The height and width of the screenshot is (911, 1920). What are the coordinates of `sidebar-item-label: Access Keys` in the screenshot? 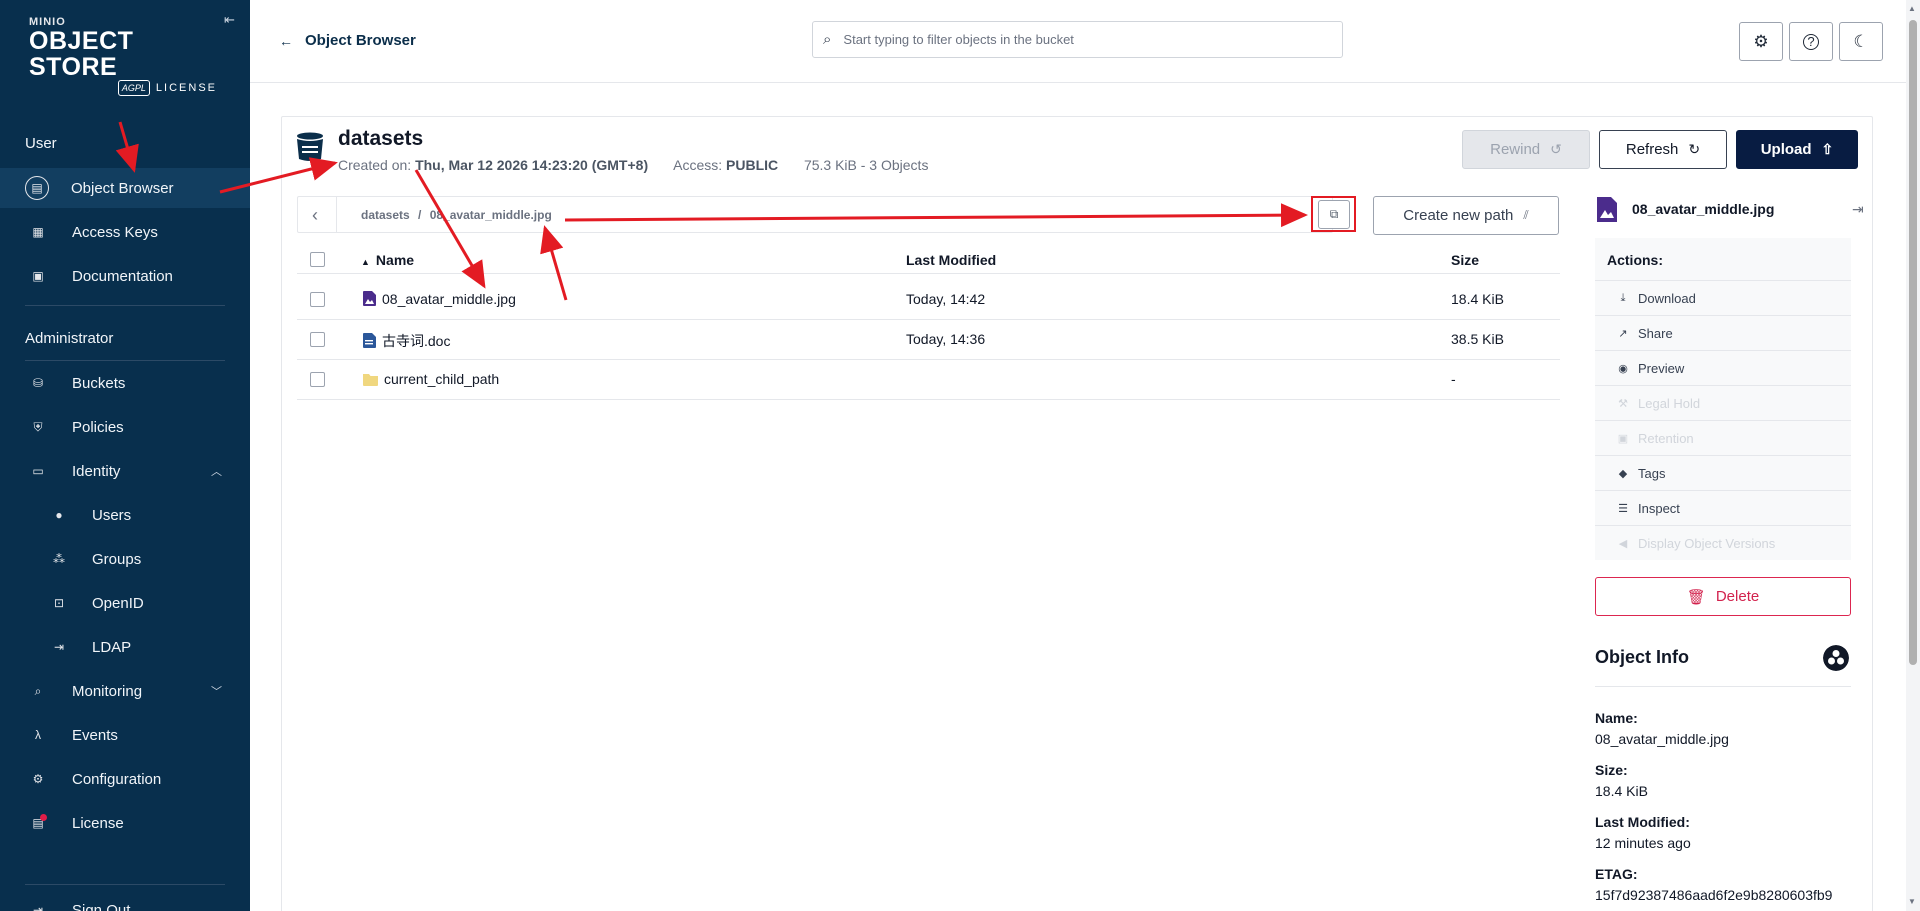 It's located at (115, 232).